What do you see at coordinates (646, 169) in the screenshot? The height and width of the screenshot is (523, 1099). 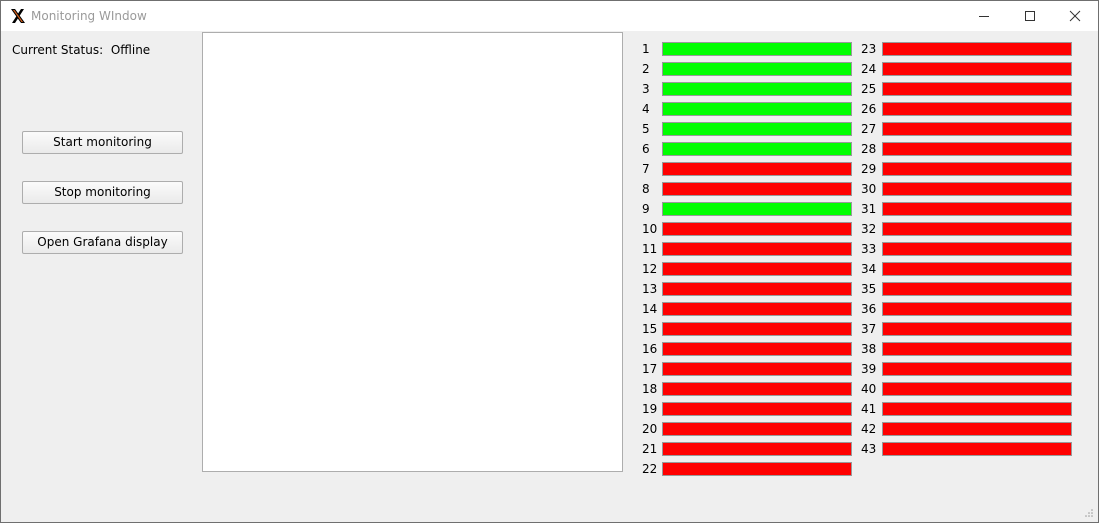 I see `channel-label-7: 7` at bounding box center [646, 169].